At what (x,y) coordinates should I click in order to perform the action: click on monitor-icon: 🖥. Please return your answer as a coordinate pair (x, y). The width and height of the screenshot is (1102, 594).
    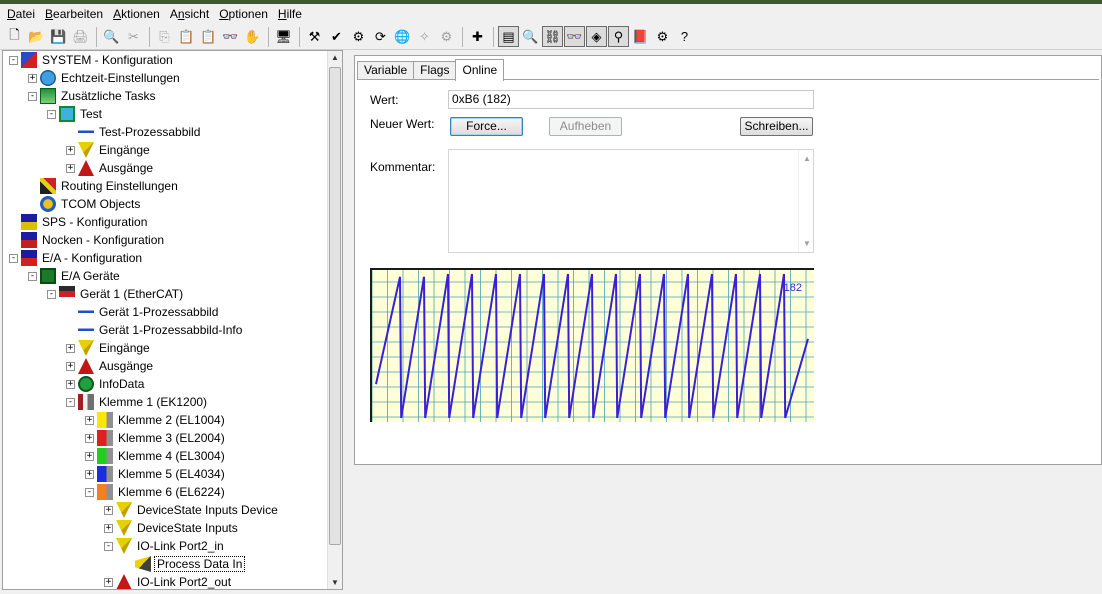
    Looking at the image, I should click on (283, 36).